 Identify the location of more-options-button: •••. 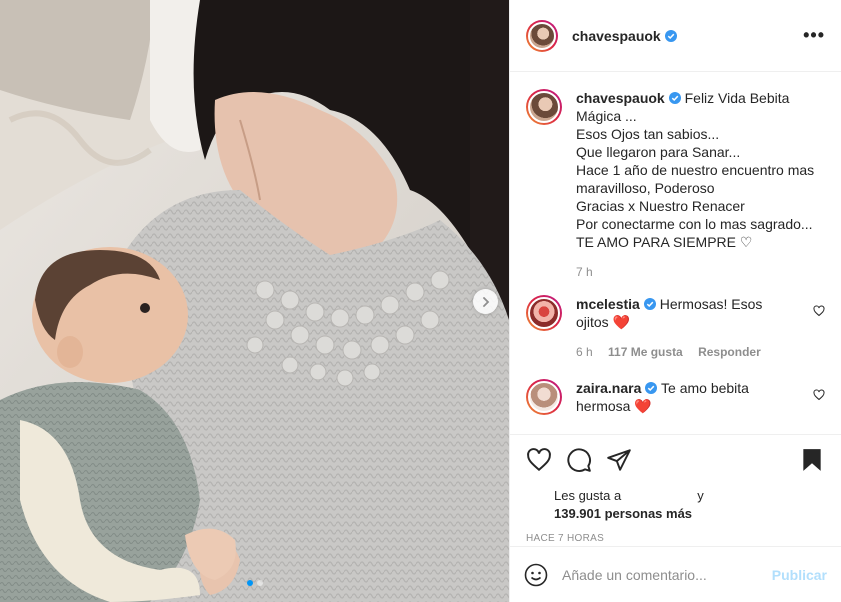
(814, 35).